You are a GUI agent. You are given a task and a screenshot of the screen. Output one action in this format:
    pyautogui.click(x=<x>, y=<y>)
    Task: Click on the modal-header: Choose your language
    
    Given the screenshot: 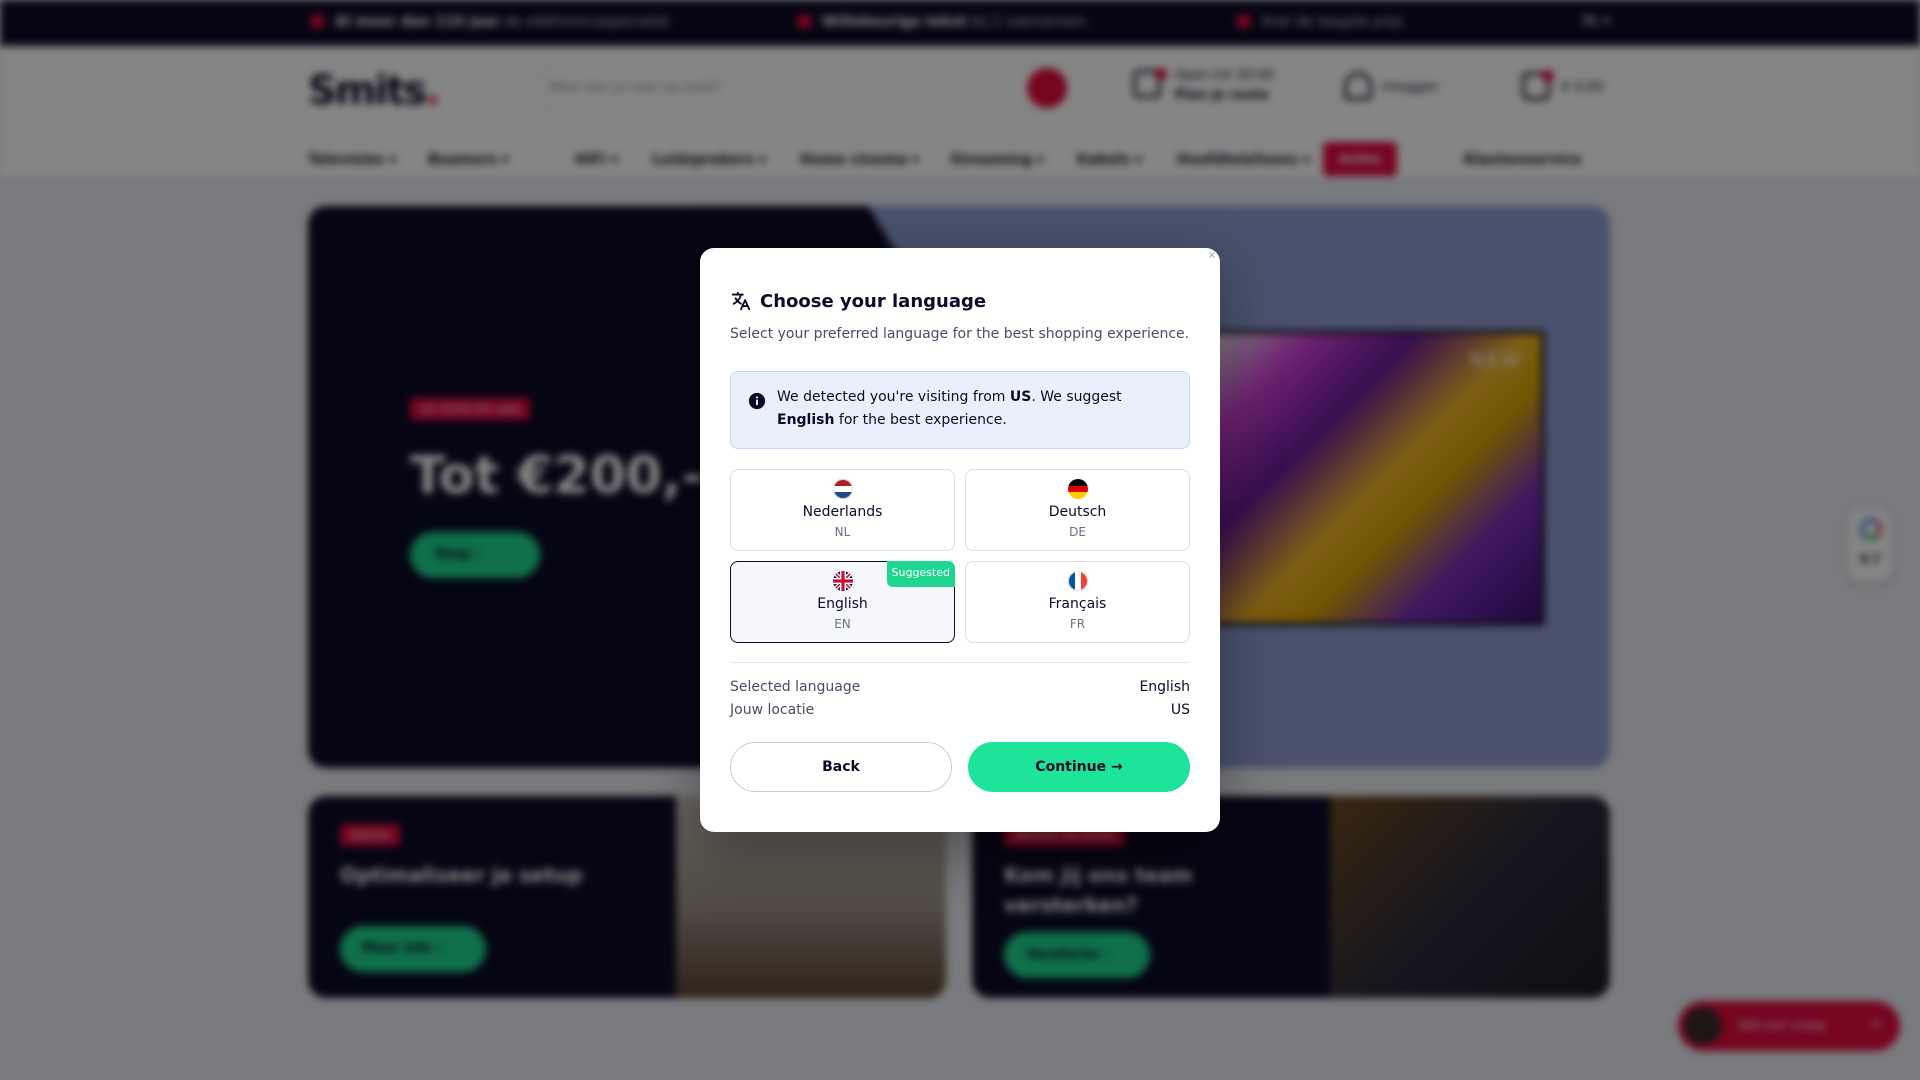 What is the action you would take?
    pyautogui.click(x=858, y=301)
    